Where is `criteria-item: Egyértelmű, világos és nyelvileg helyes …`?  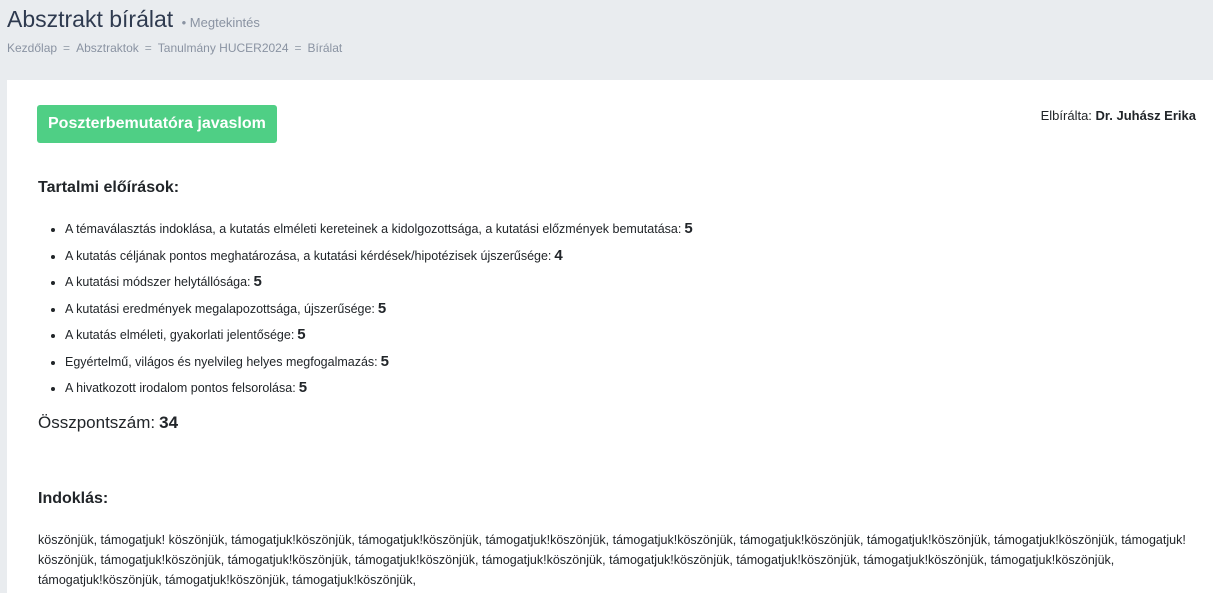
criteria-item: Egyértelmű, világos és nyelvileg helyes … is located at coordinates (379, 363).